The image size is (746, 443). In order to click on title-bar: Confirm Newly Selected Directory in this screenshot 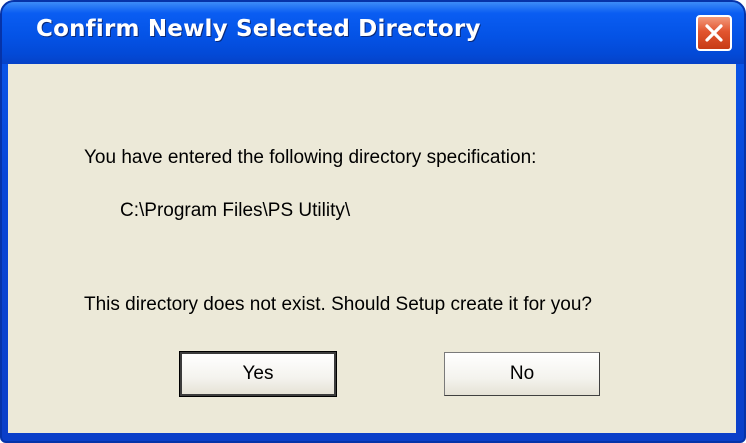, I will do `click(373, 33)`.